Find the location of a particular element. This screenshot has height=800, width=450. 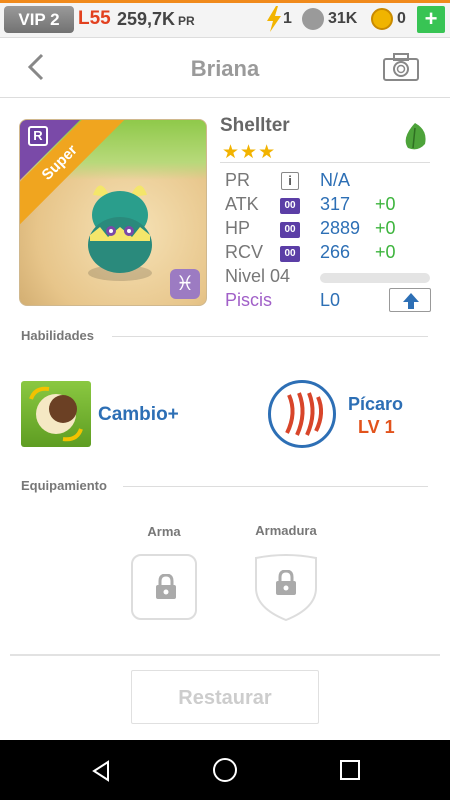

stat-row-atk: ATK 00 317 +0 is located at coordinates (330, 206).